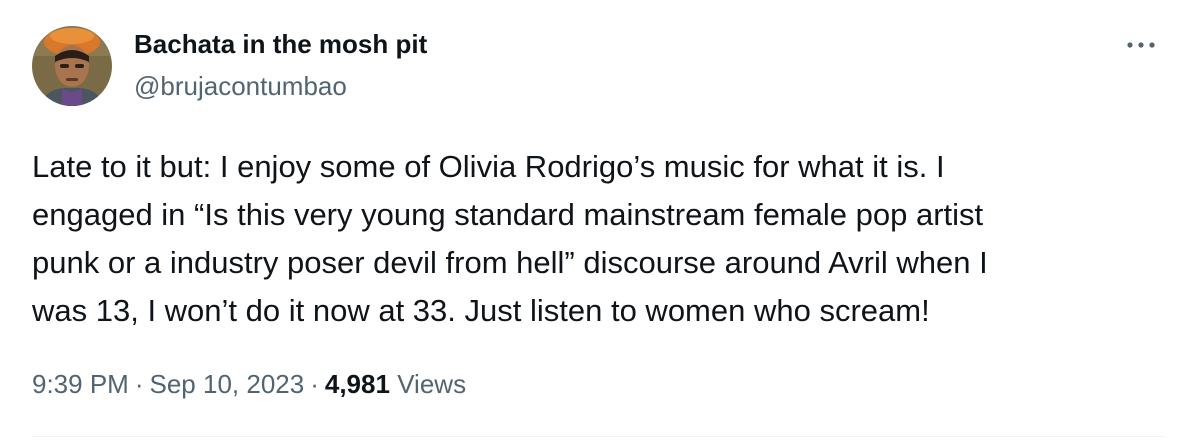  What do you see at coordinates (280, 44) in the screenshot?
I see `author-display-name: Bachata in the mosh pit` at bounding box center [280, 44].